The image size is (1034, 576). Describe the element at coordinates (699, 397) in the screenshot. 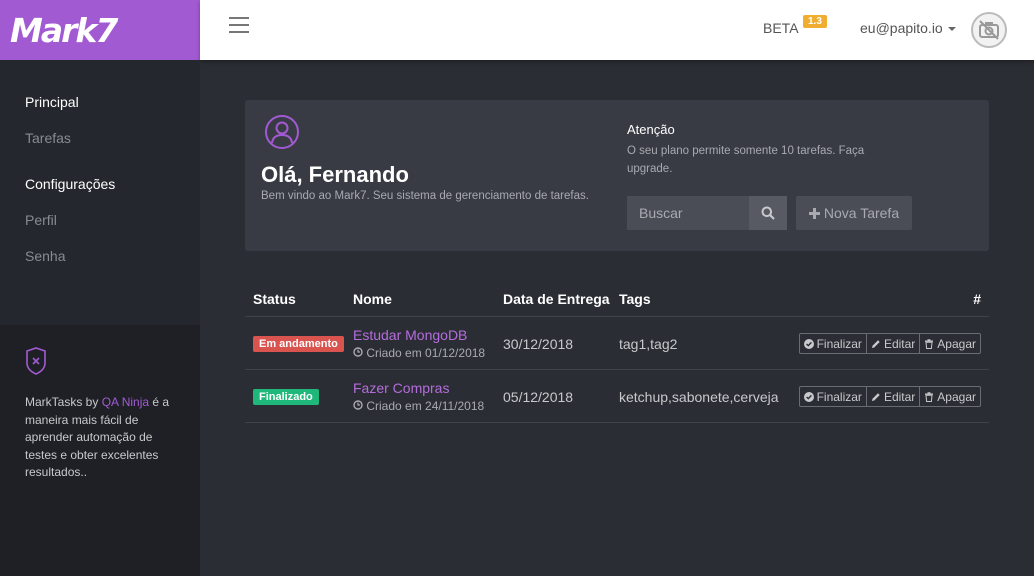

I see `task-tags: ketchup,sabonete,cerveja` at that location.